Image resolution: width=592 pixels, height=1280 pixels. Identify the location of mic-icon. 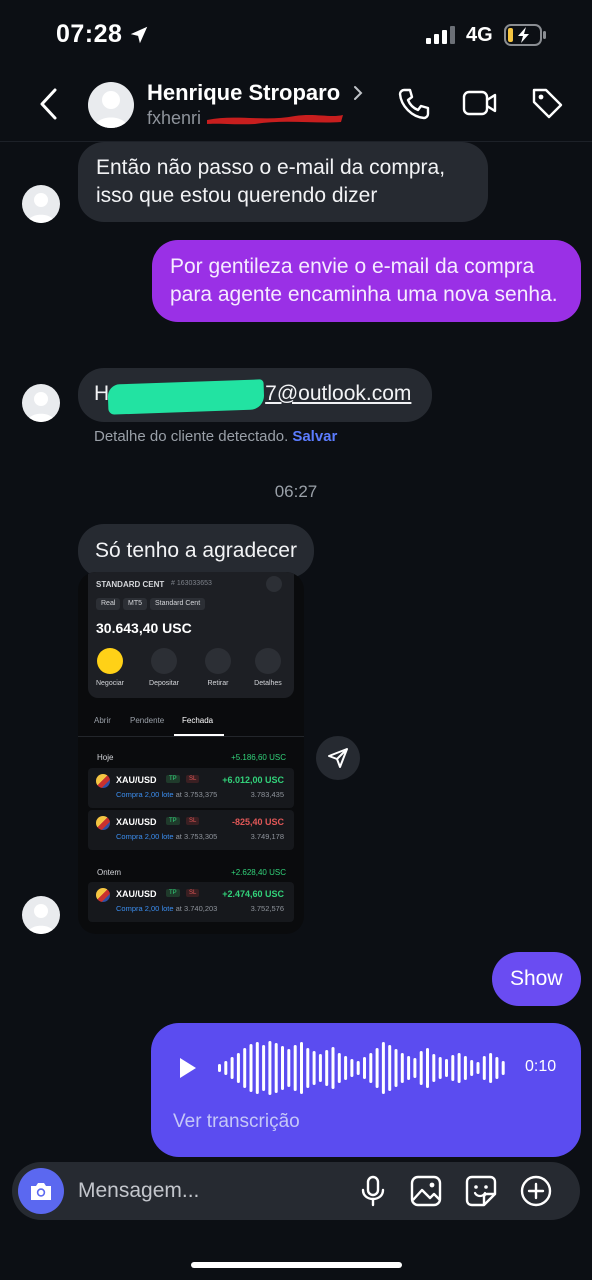
(373, 1191).